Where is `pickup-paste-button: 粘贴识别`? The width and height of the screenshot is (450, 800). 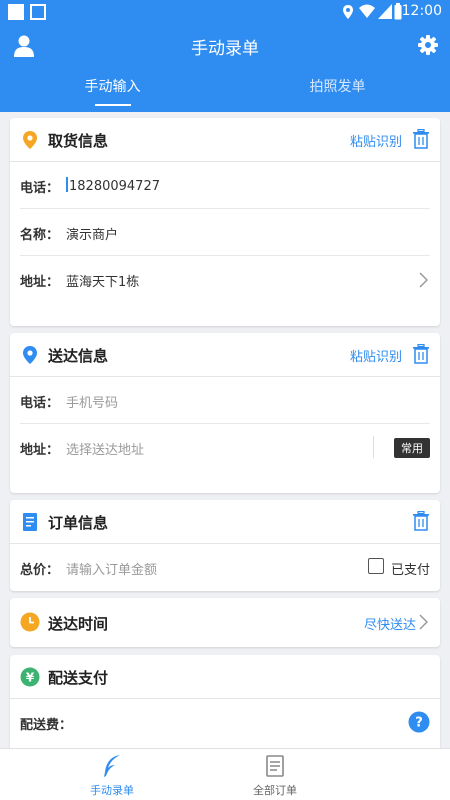 pickup-paste-button: 粘贴识别 is located at coordinates (376, 140).